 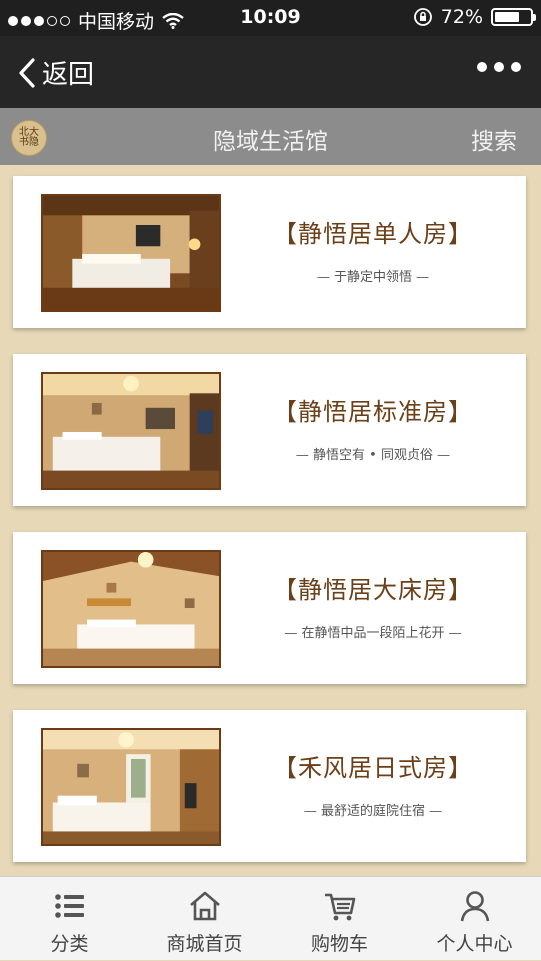 I want to click on tab-label: 商城首页, so click(x=204, y=944).